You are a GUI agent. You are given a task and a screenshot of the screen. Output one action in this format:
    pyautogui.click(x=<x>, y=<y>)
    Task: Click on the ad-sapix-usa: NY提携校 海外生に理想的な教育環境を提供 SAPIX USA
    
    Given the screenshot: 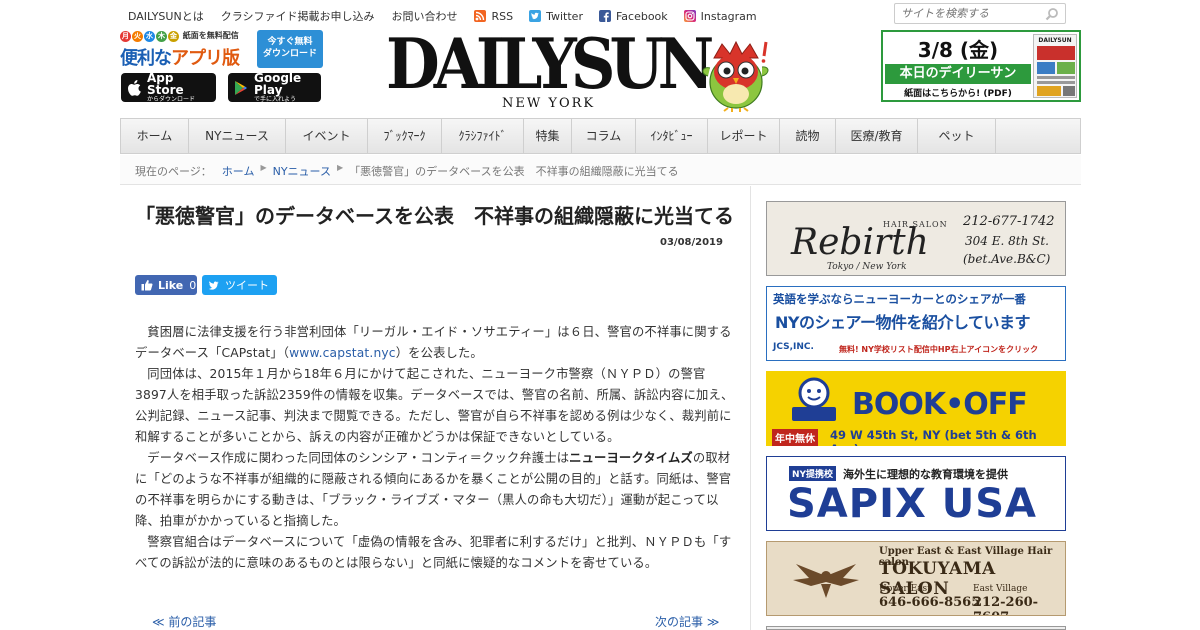 What is the action you would take?
    pyautogui.click(x=916, y=493)
    